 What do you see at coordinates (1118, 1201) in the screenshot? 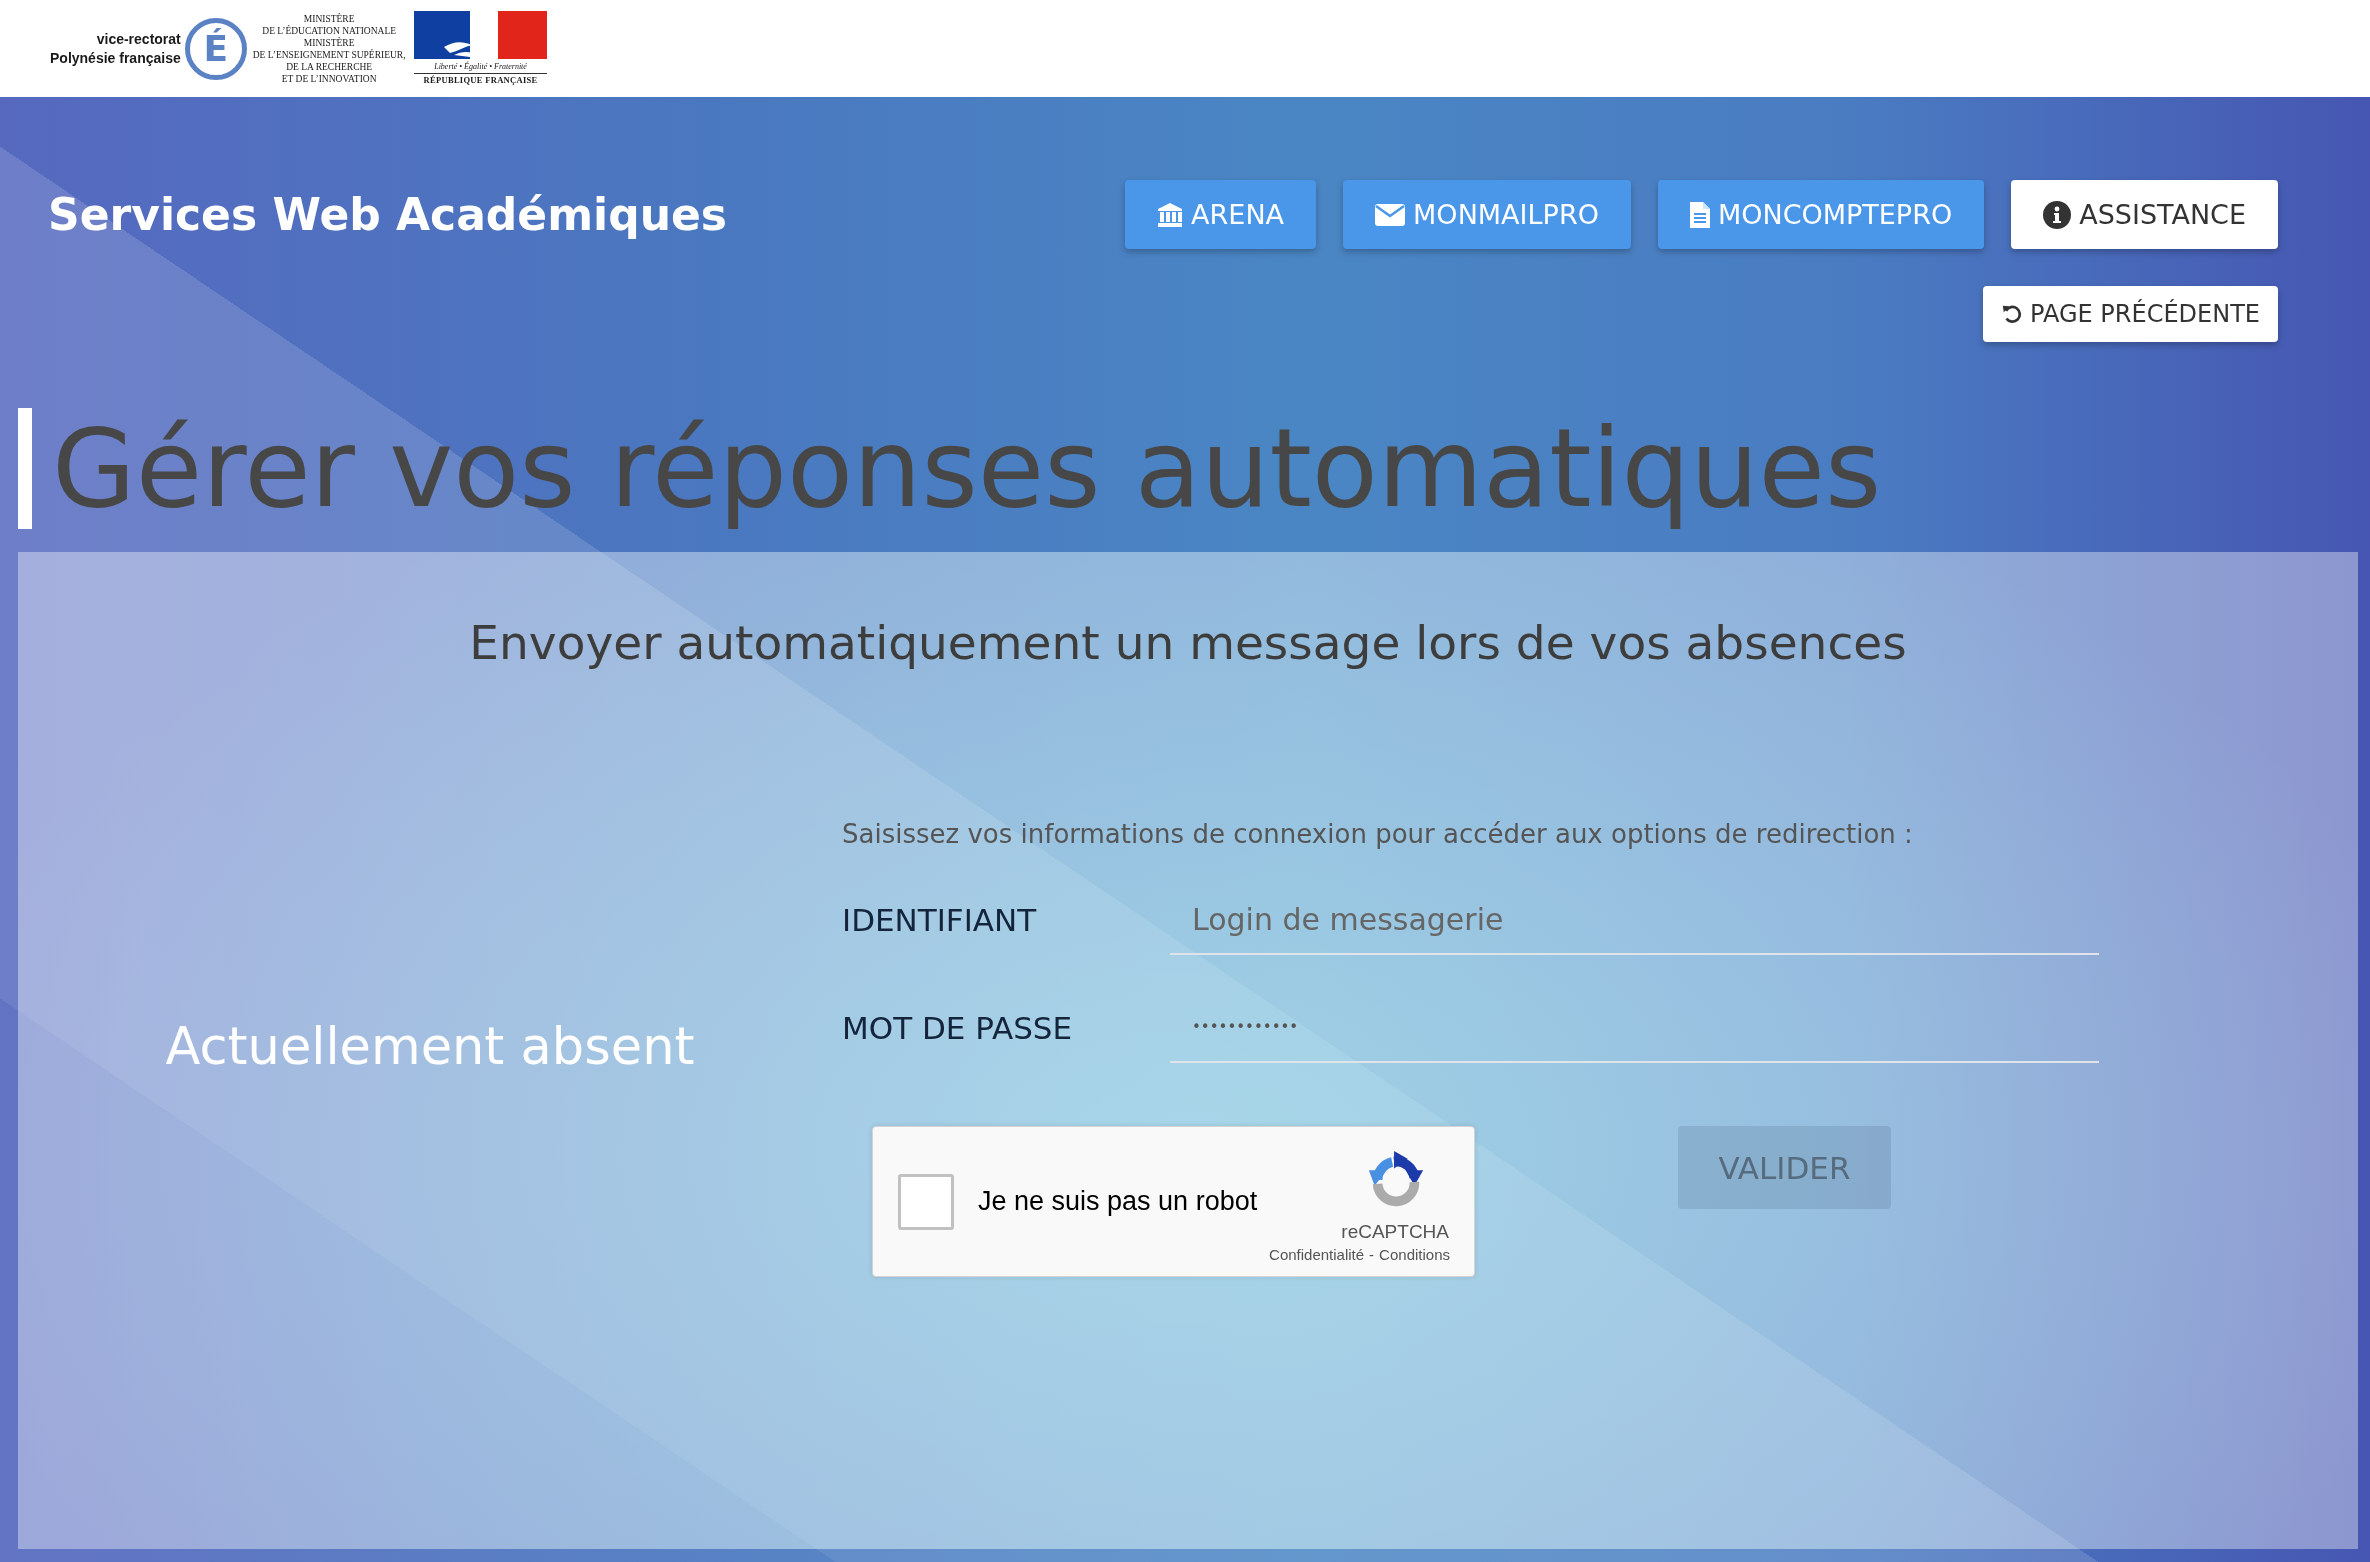
I see `checkbox-label: Je ne suis pas un robot` at bounding box center [1118, 1201].